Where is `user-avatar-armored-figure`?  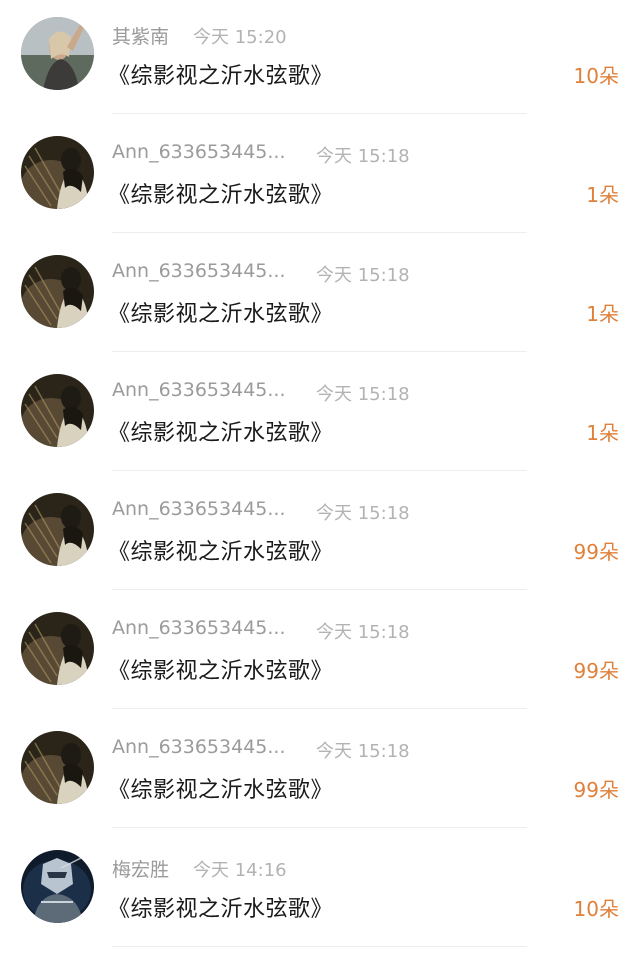 user-avatar-armored-figure is located at coordinates (57, 886).